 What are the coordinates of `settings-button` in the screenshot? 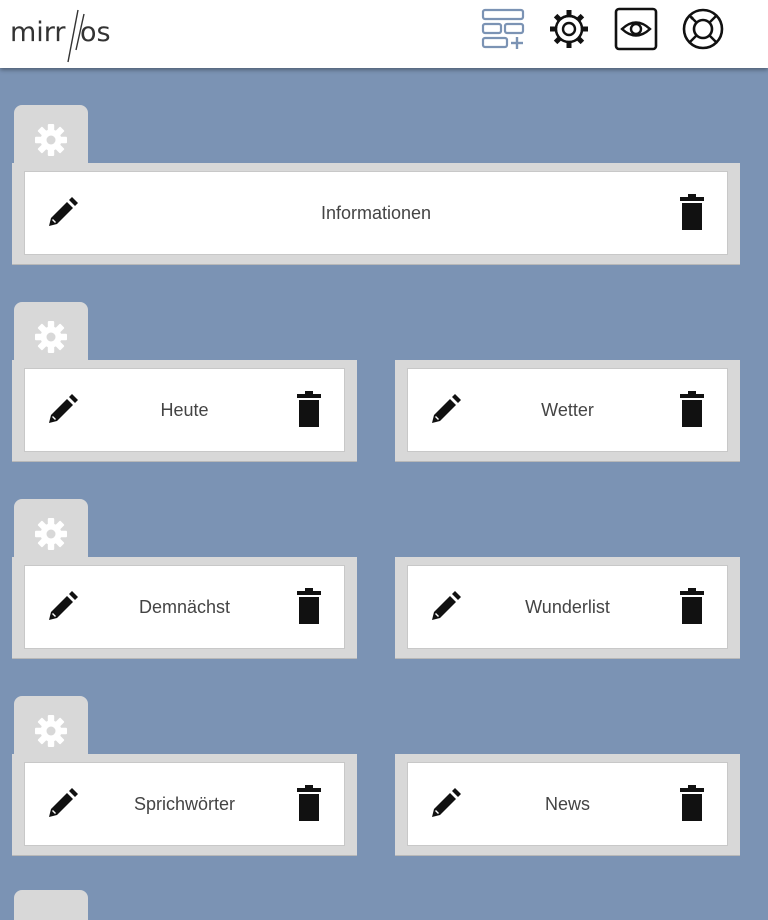 It's located at (569, 29).